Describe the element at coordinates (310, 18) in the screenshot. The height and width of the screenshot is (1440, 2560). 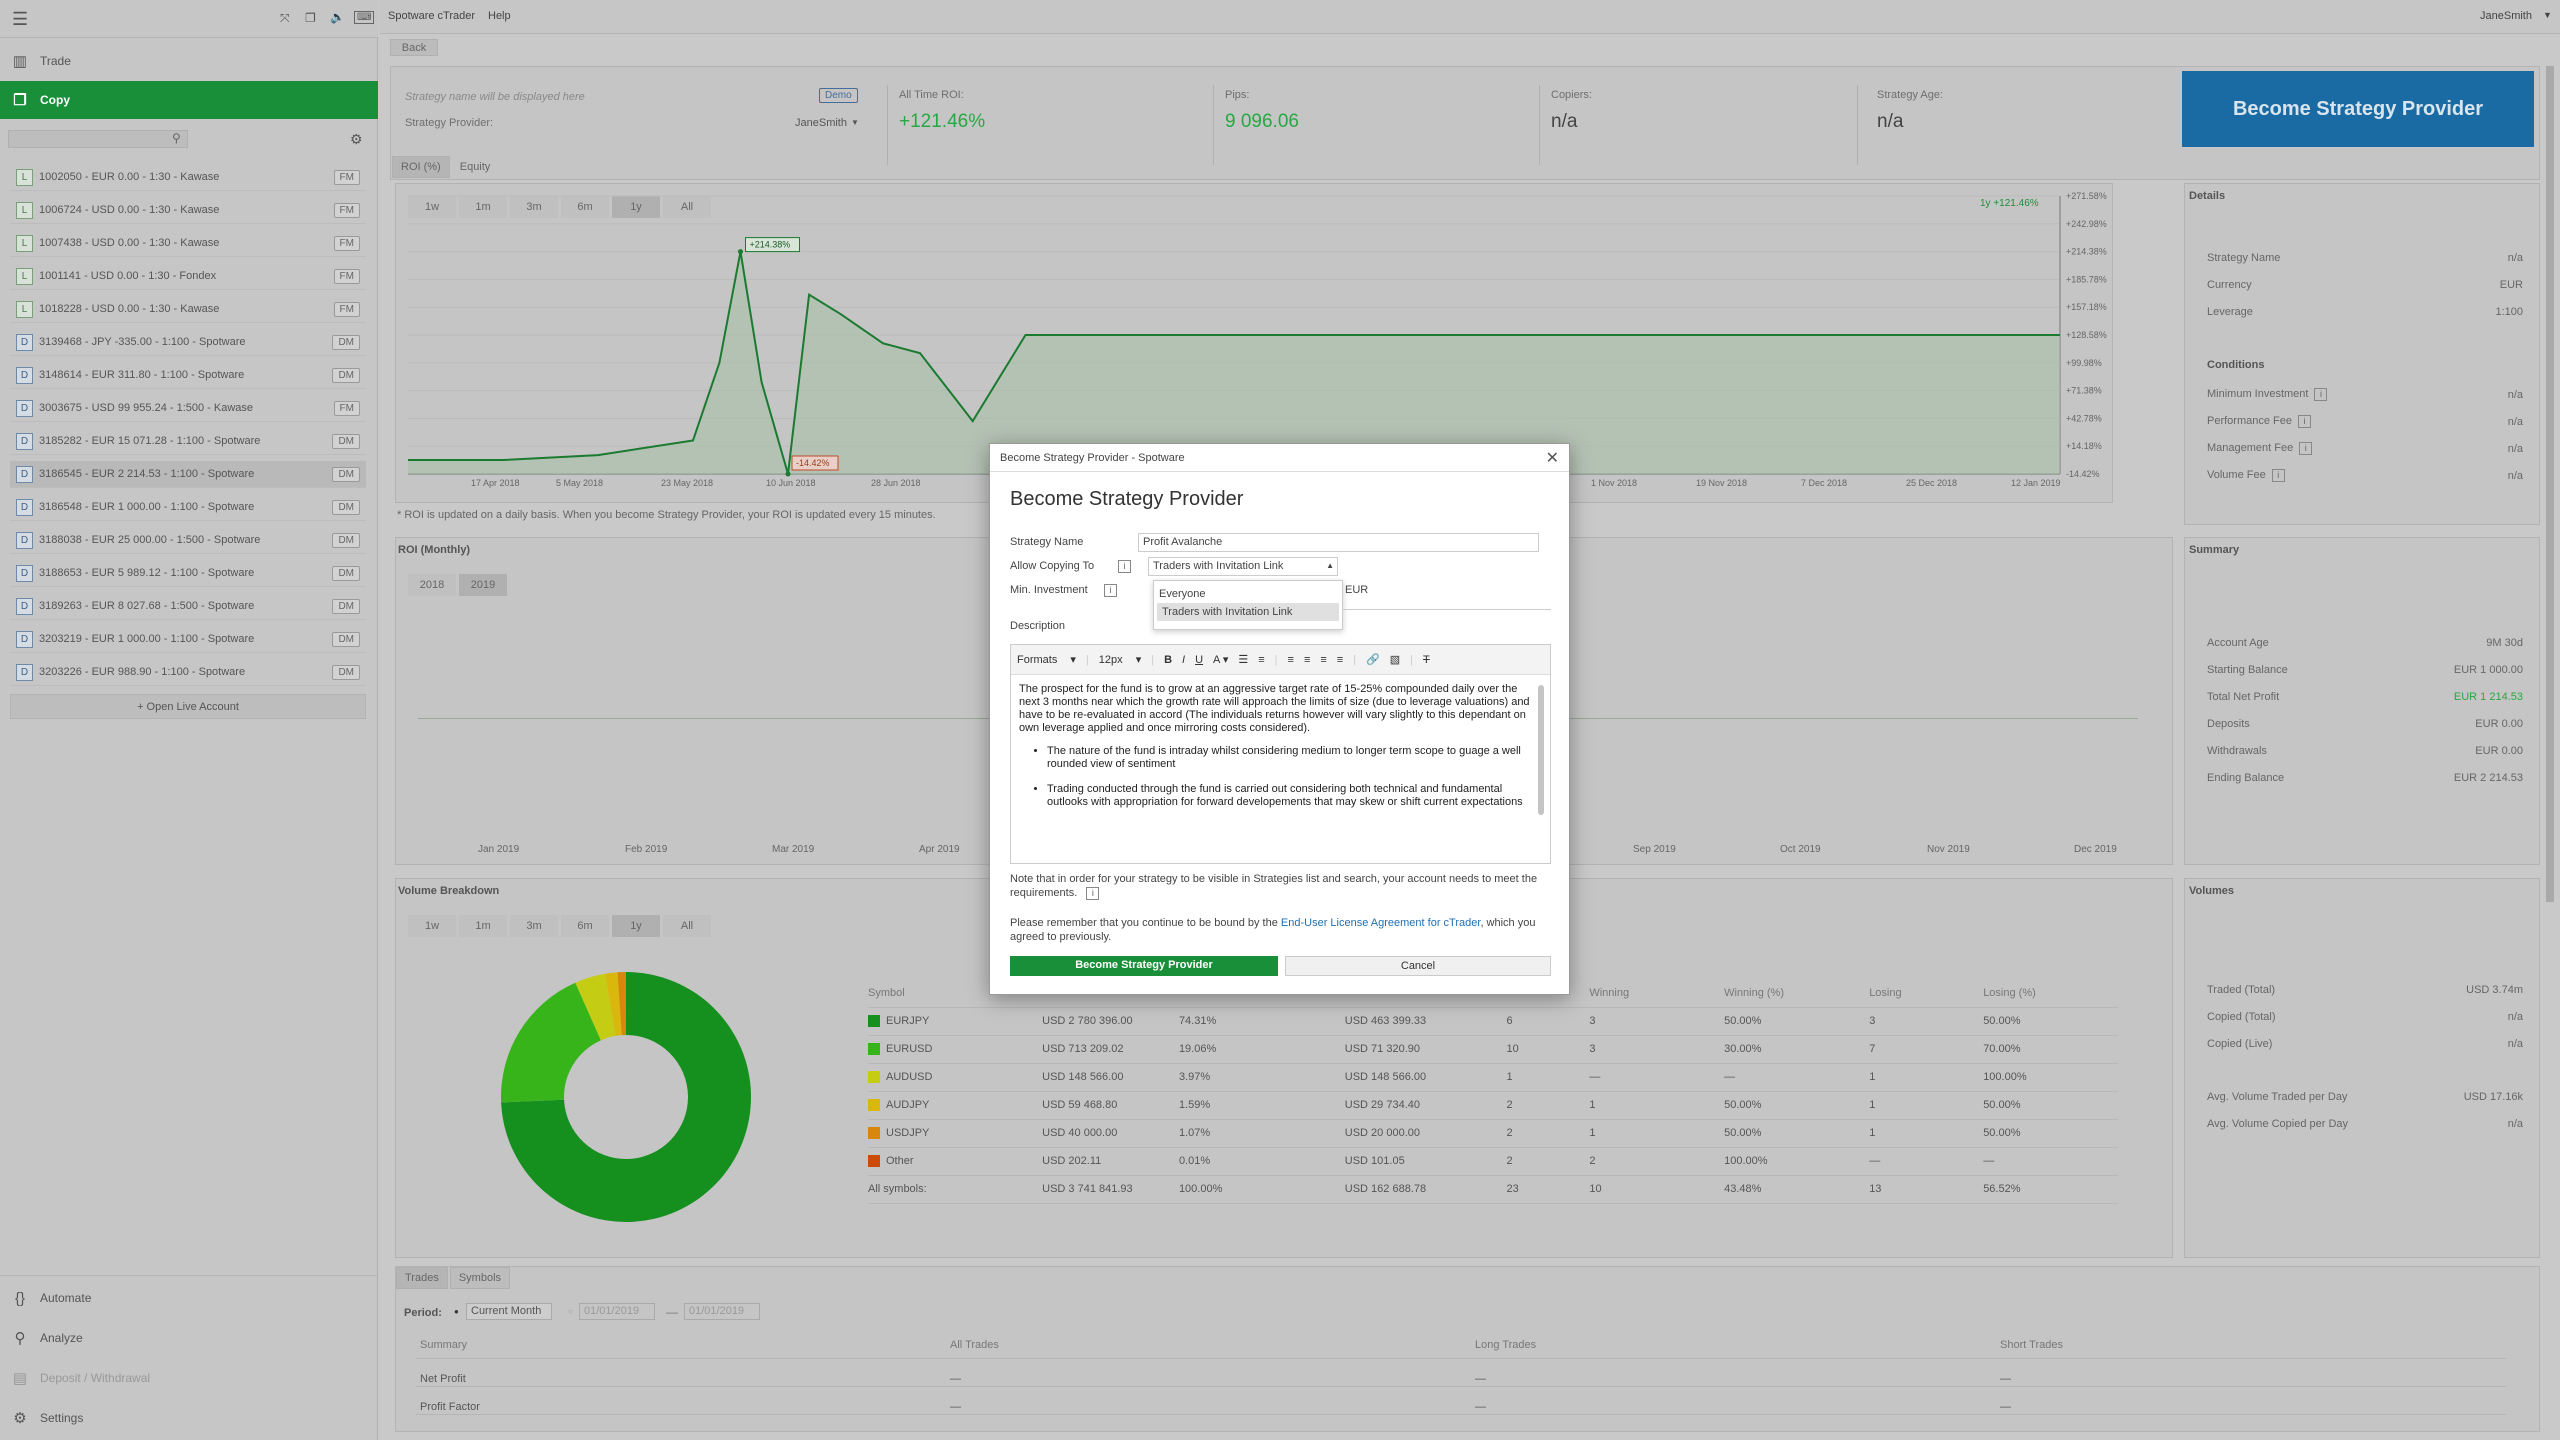
I see `window-icon: ❐` at that location.